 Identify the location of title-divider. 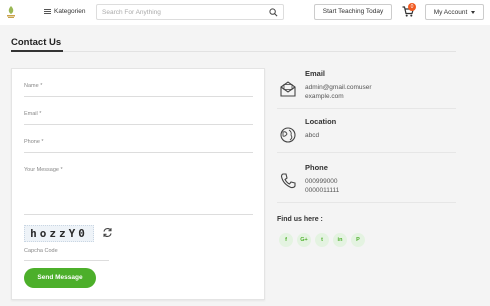
(233, 51).